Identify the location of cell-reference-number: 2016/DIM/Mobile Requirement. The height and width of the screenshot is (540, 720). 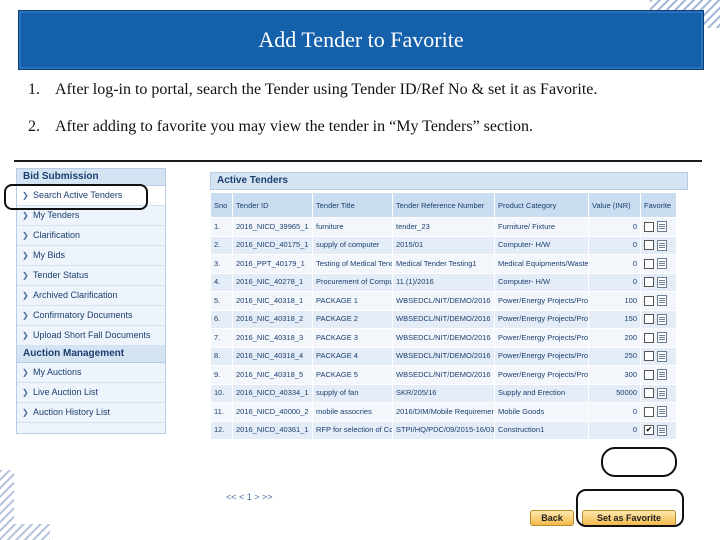
(443, 412).